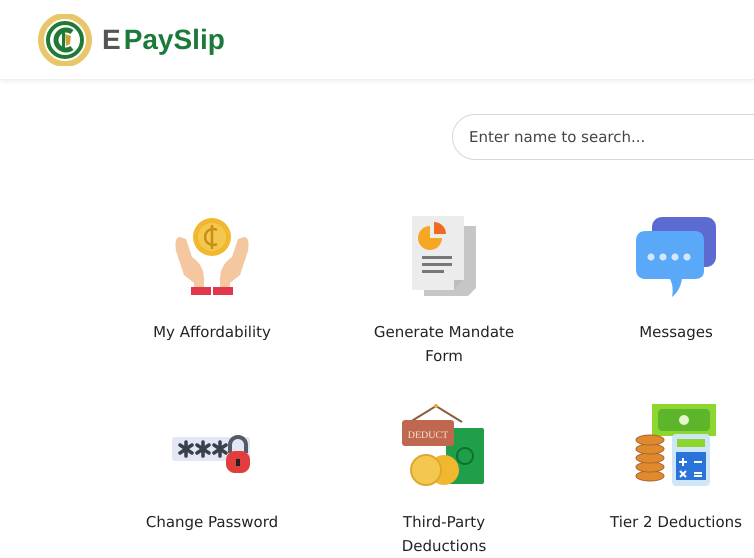 The image size is (754, 558). Describe the element at coordinates (444, 534) in the screenshot. I see `tile-label: Third-Party Deductions` at that location.